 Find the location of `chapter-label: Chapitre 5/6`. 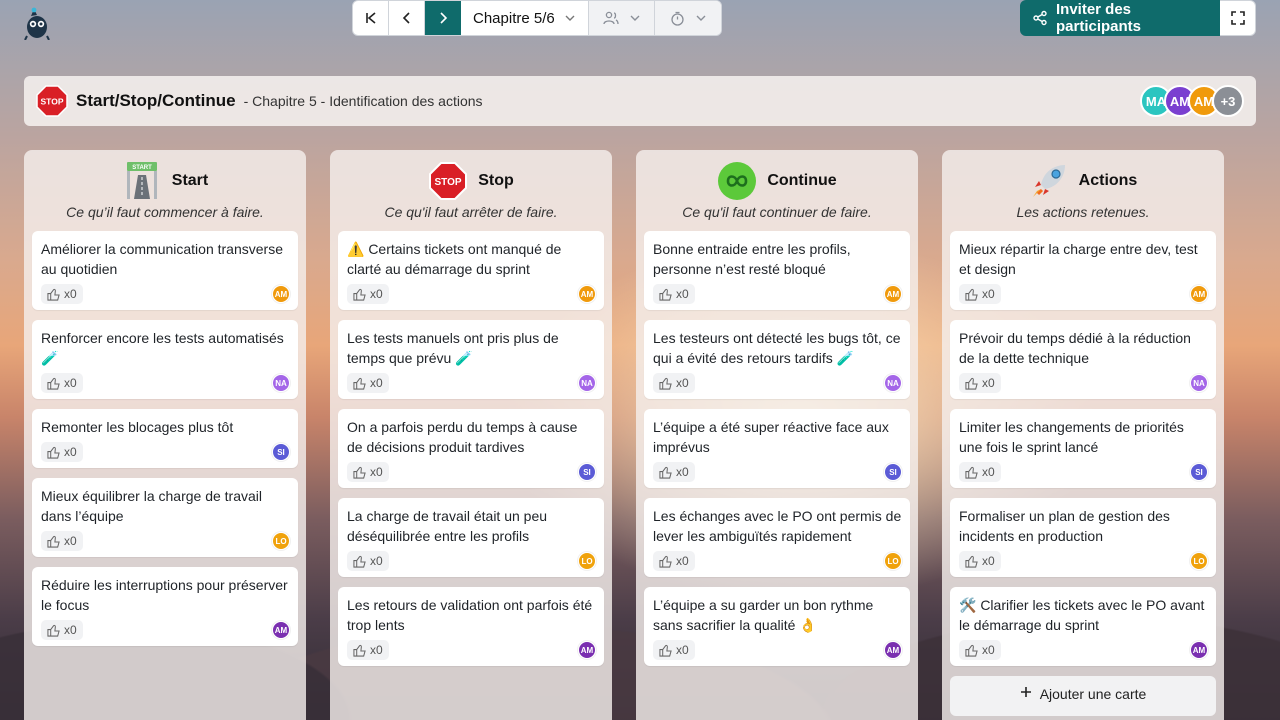

chapter-label: Chapitre 5/6 is located at coordinates (514, 18).